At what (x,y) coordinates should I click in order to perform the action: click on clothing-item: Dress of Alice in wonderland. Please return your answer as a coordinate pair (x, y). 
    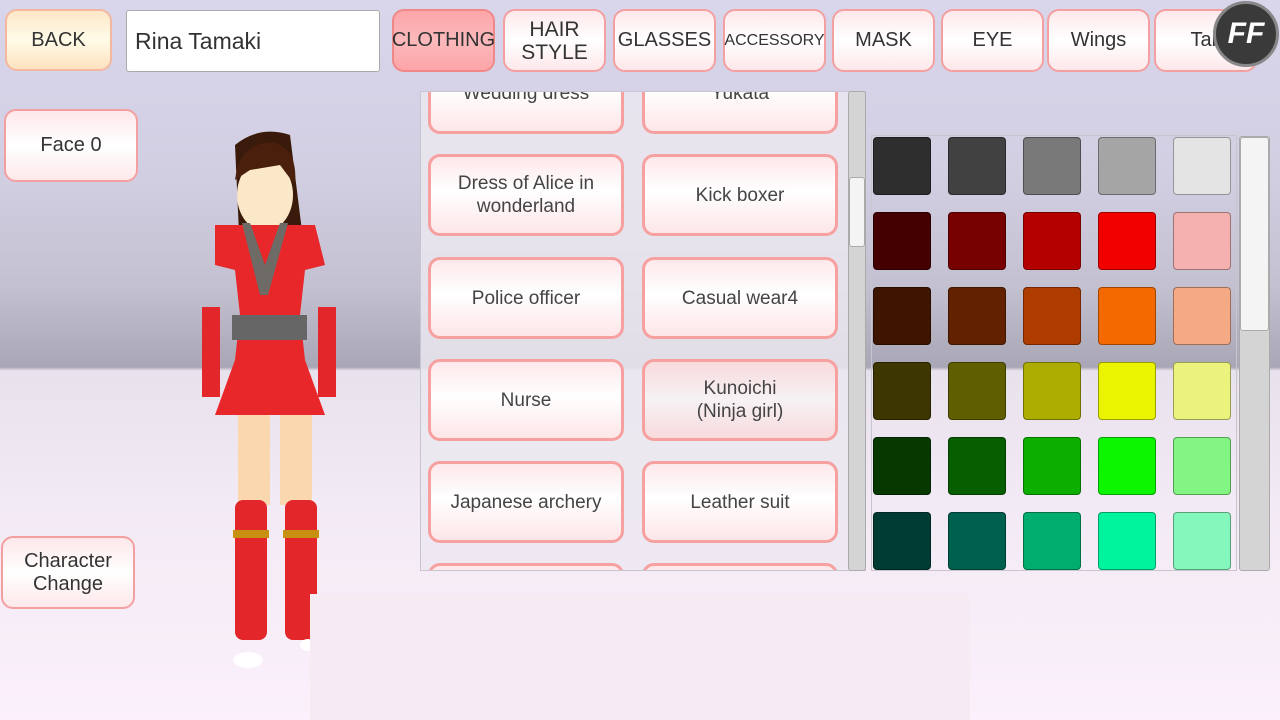
    Looking at the image, I should click on (526, 195).